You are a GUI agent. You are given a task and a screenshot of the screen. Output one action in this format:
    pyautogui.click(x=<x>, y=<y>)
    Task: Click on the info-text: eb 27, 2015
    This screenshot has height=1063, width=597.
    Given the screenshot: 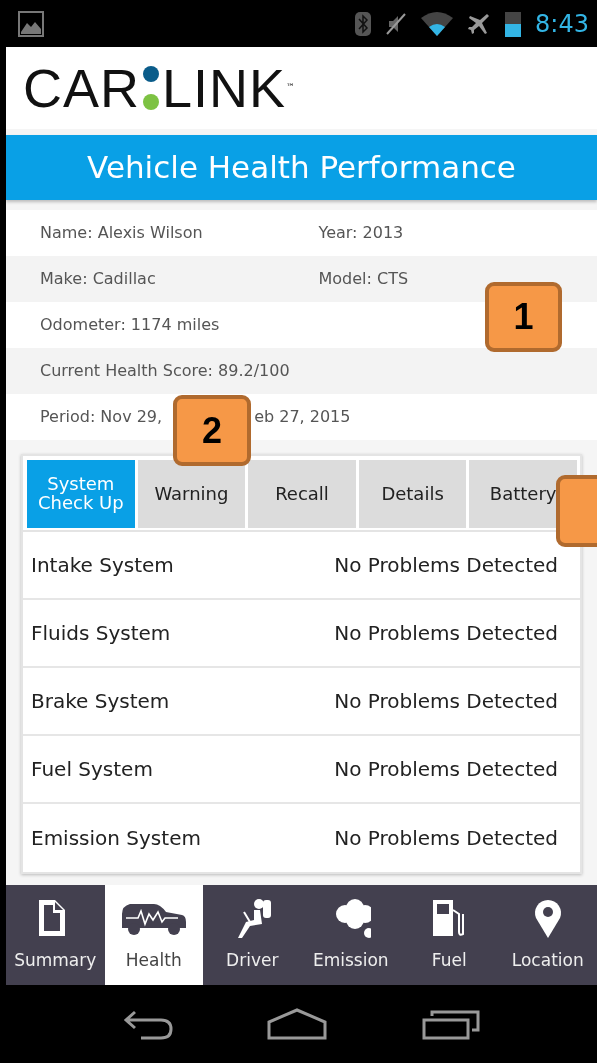 What is the action you would take?
    pyautogui.click(x=302, y=417)
    